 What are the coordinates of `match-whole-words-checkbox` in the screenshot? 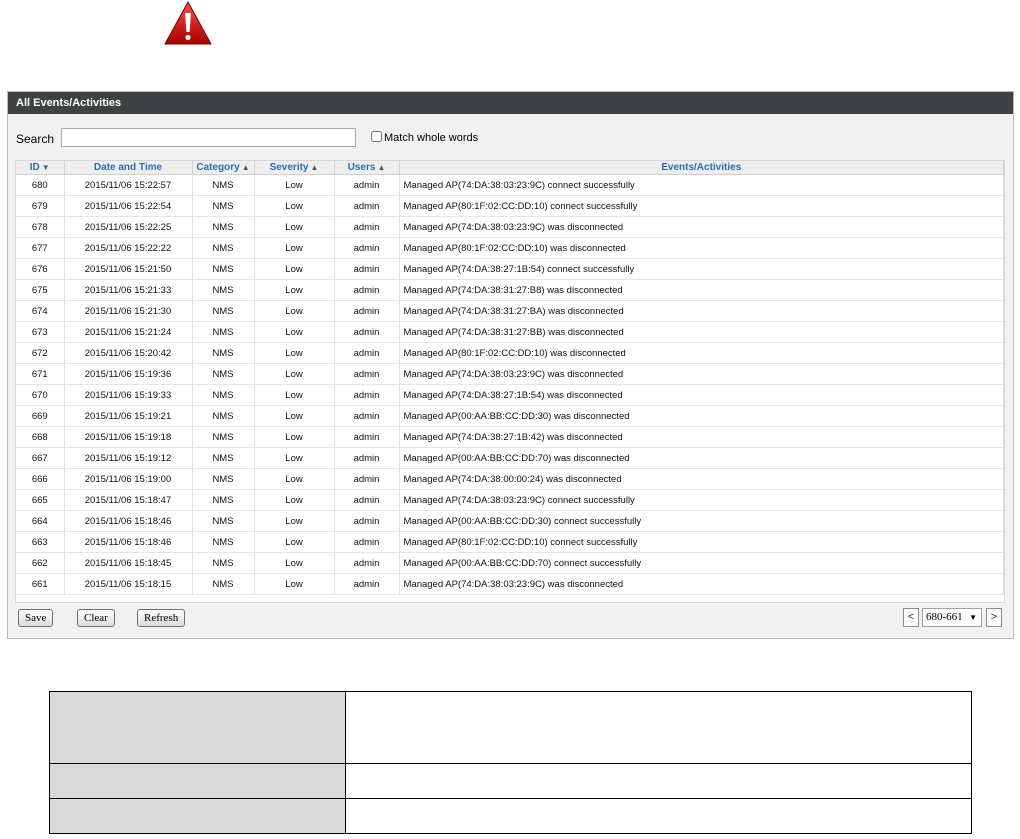 It's located at (376, 136).